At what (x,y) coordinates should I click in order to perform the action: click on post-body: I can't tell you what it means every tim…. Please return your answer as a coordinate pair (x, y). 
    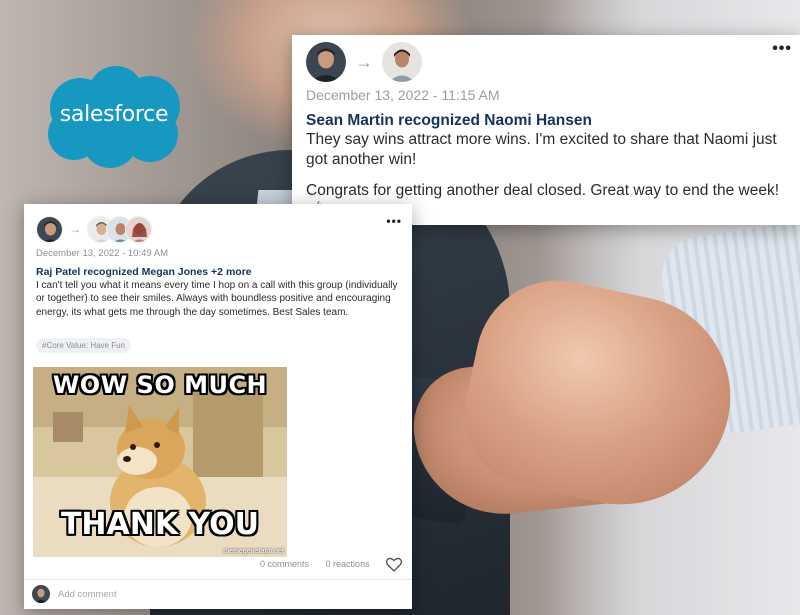
    Looking at the image, I should click on (217, 299).